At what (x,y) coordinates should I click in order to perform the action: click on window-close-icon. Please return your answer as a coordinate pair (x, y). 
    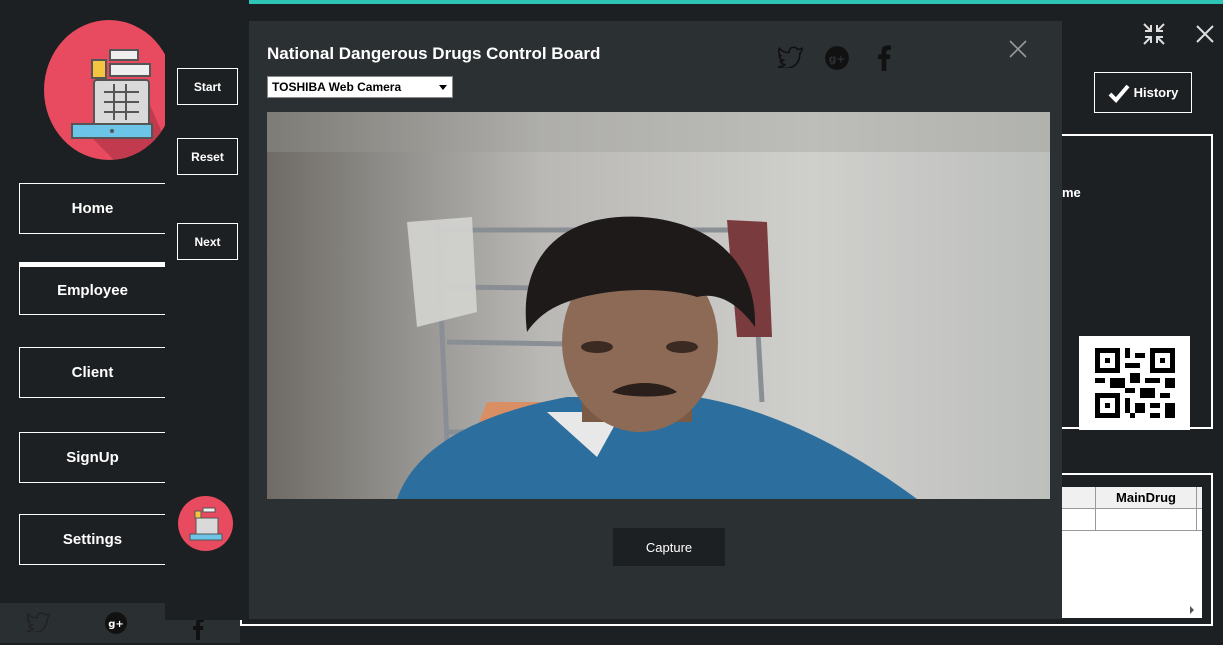
    Looking at the image, I should click on (1205, 36).